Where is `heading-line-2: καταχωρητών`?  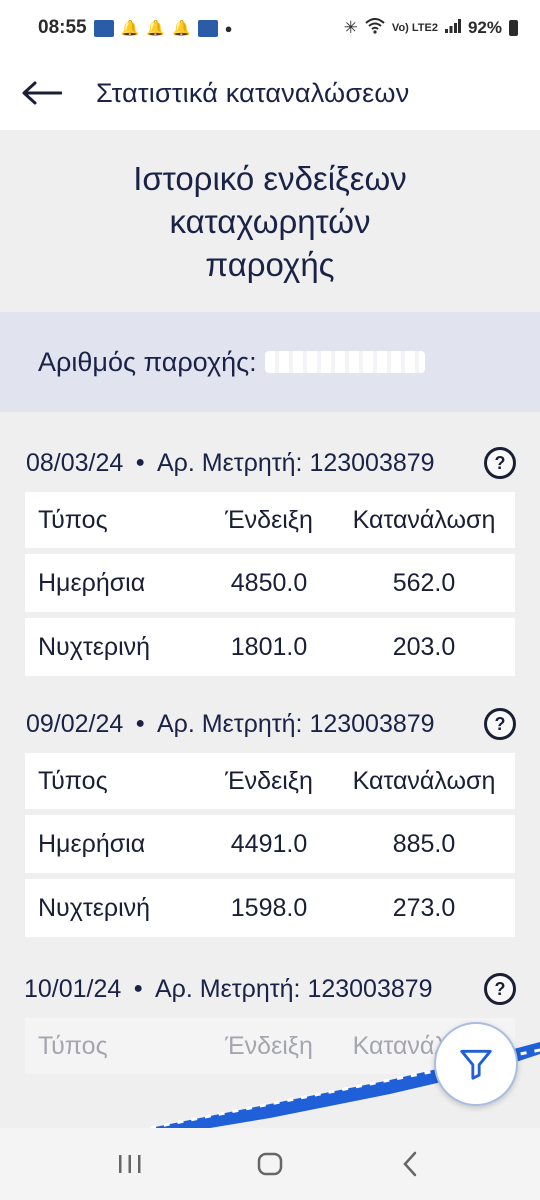
heading-line-2: καταχωρητών is located at coordinates (270, 221).